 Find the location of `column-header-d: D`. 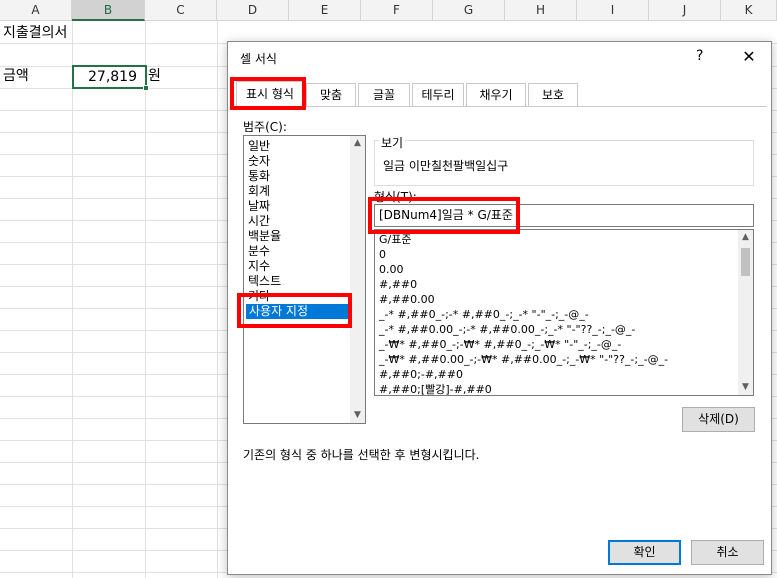

column-header-d: D is located at coordinates (253, 10).